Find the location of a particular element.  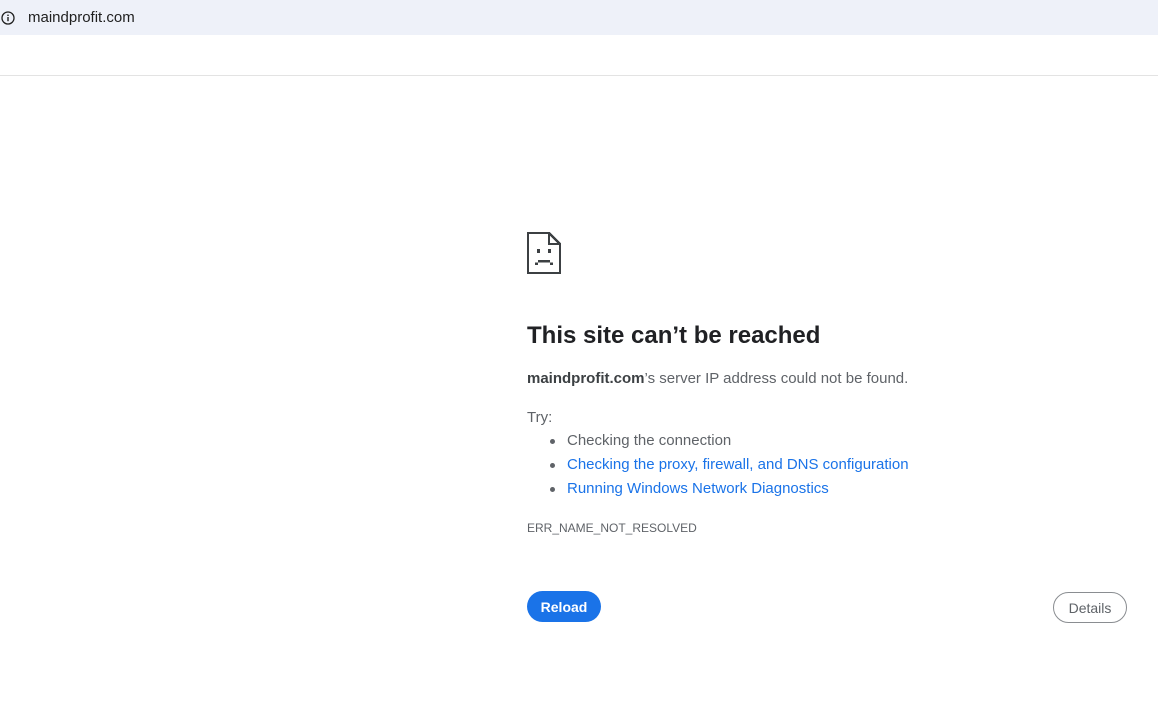

try-label: Try: is located at coordinates (540, 417).